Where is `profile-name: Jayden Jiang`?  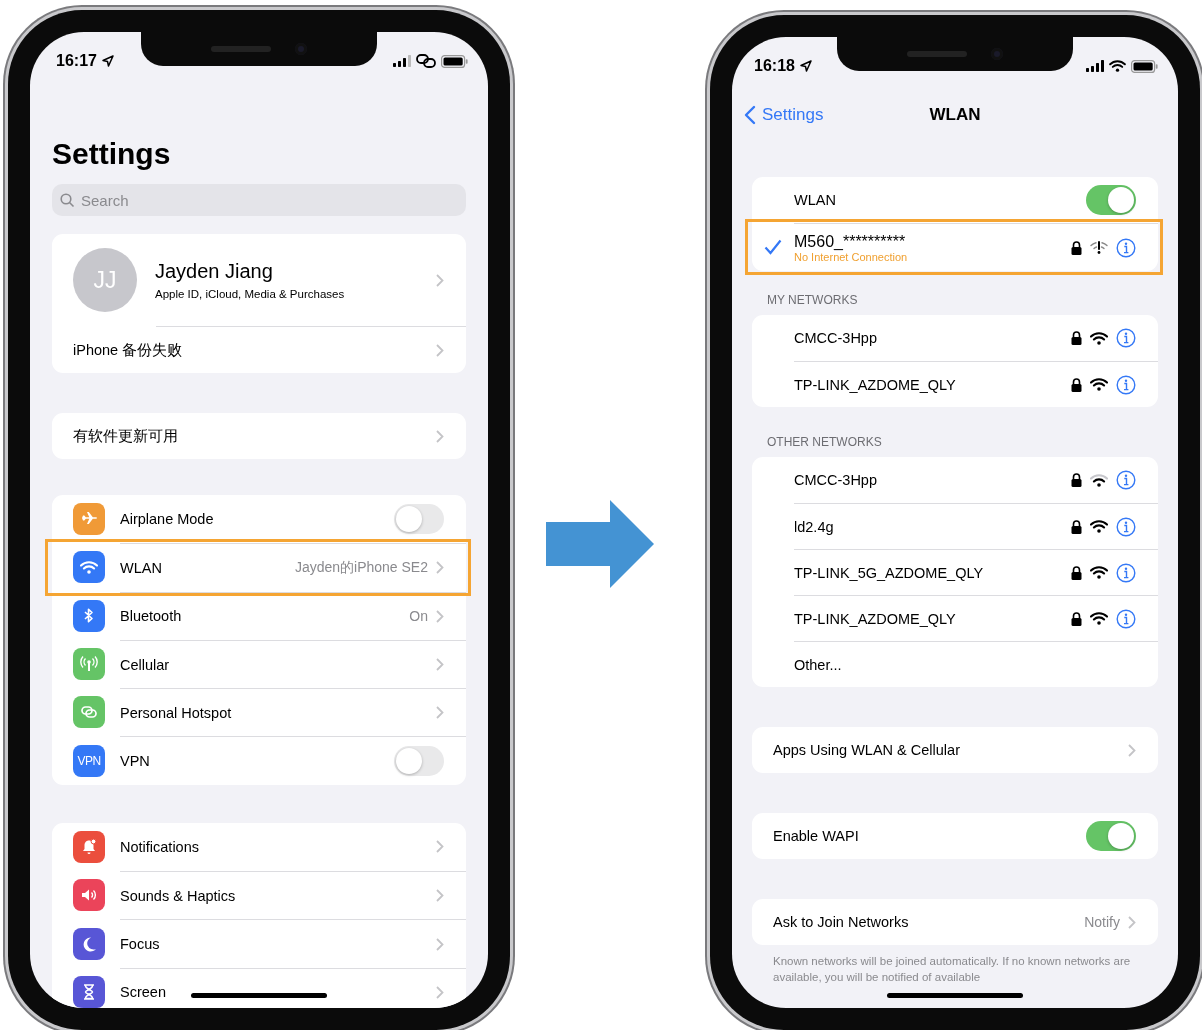 profile-name: Jayden Jiang is located at coordinates (214, 271).